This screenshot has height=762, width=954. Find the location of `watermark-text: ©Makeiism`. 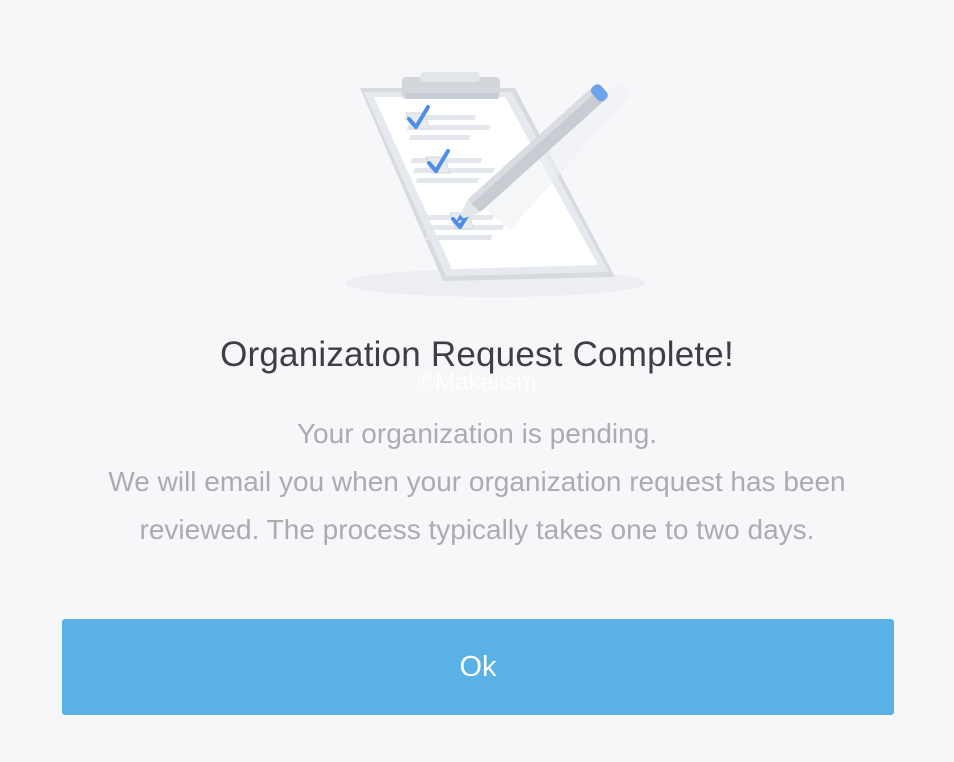

watermark-text: ©Makeiism is located at coordinates (477, 382).